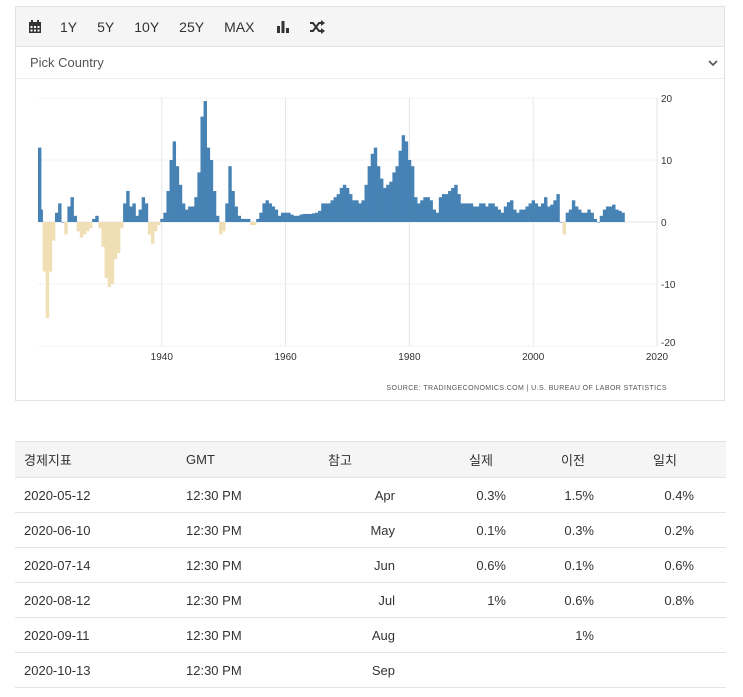  What do you see at coordinates (283, 27) in the screenshot?
I see `chart-type-button` at bounding box center [283, 27].